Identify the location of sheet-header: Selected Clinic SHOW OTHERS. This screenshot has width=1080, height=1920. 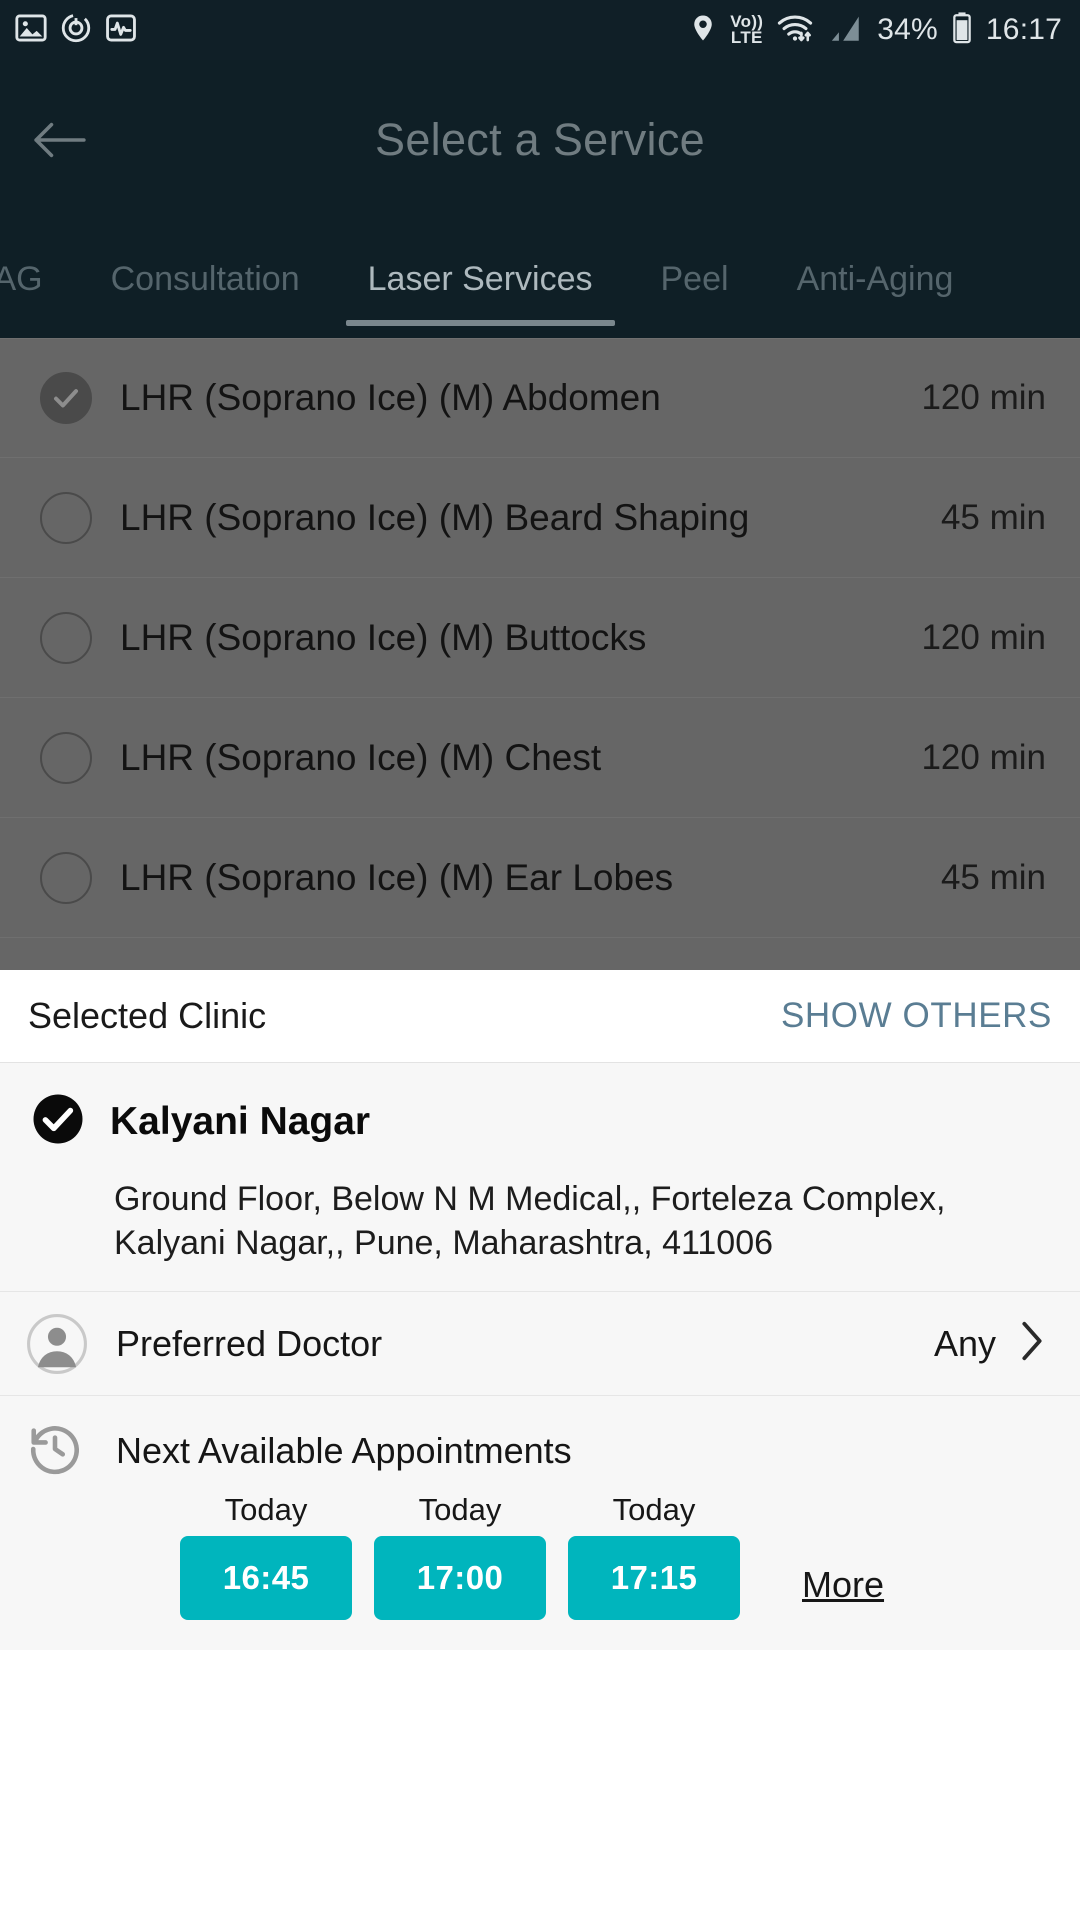
(540, 1016).